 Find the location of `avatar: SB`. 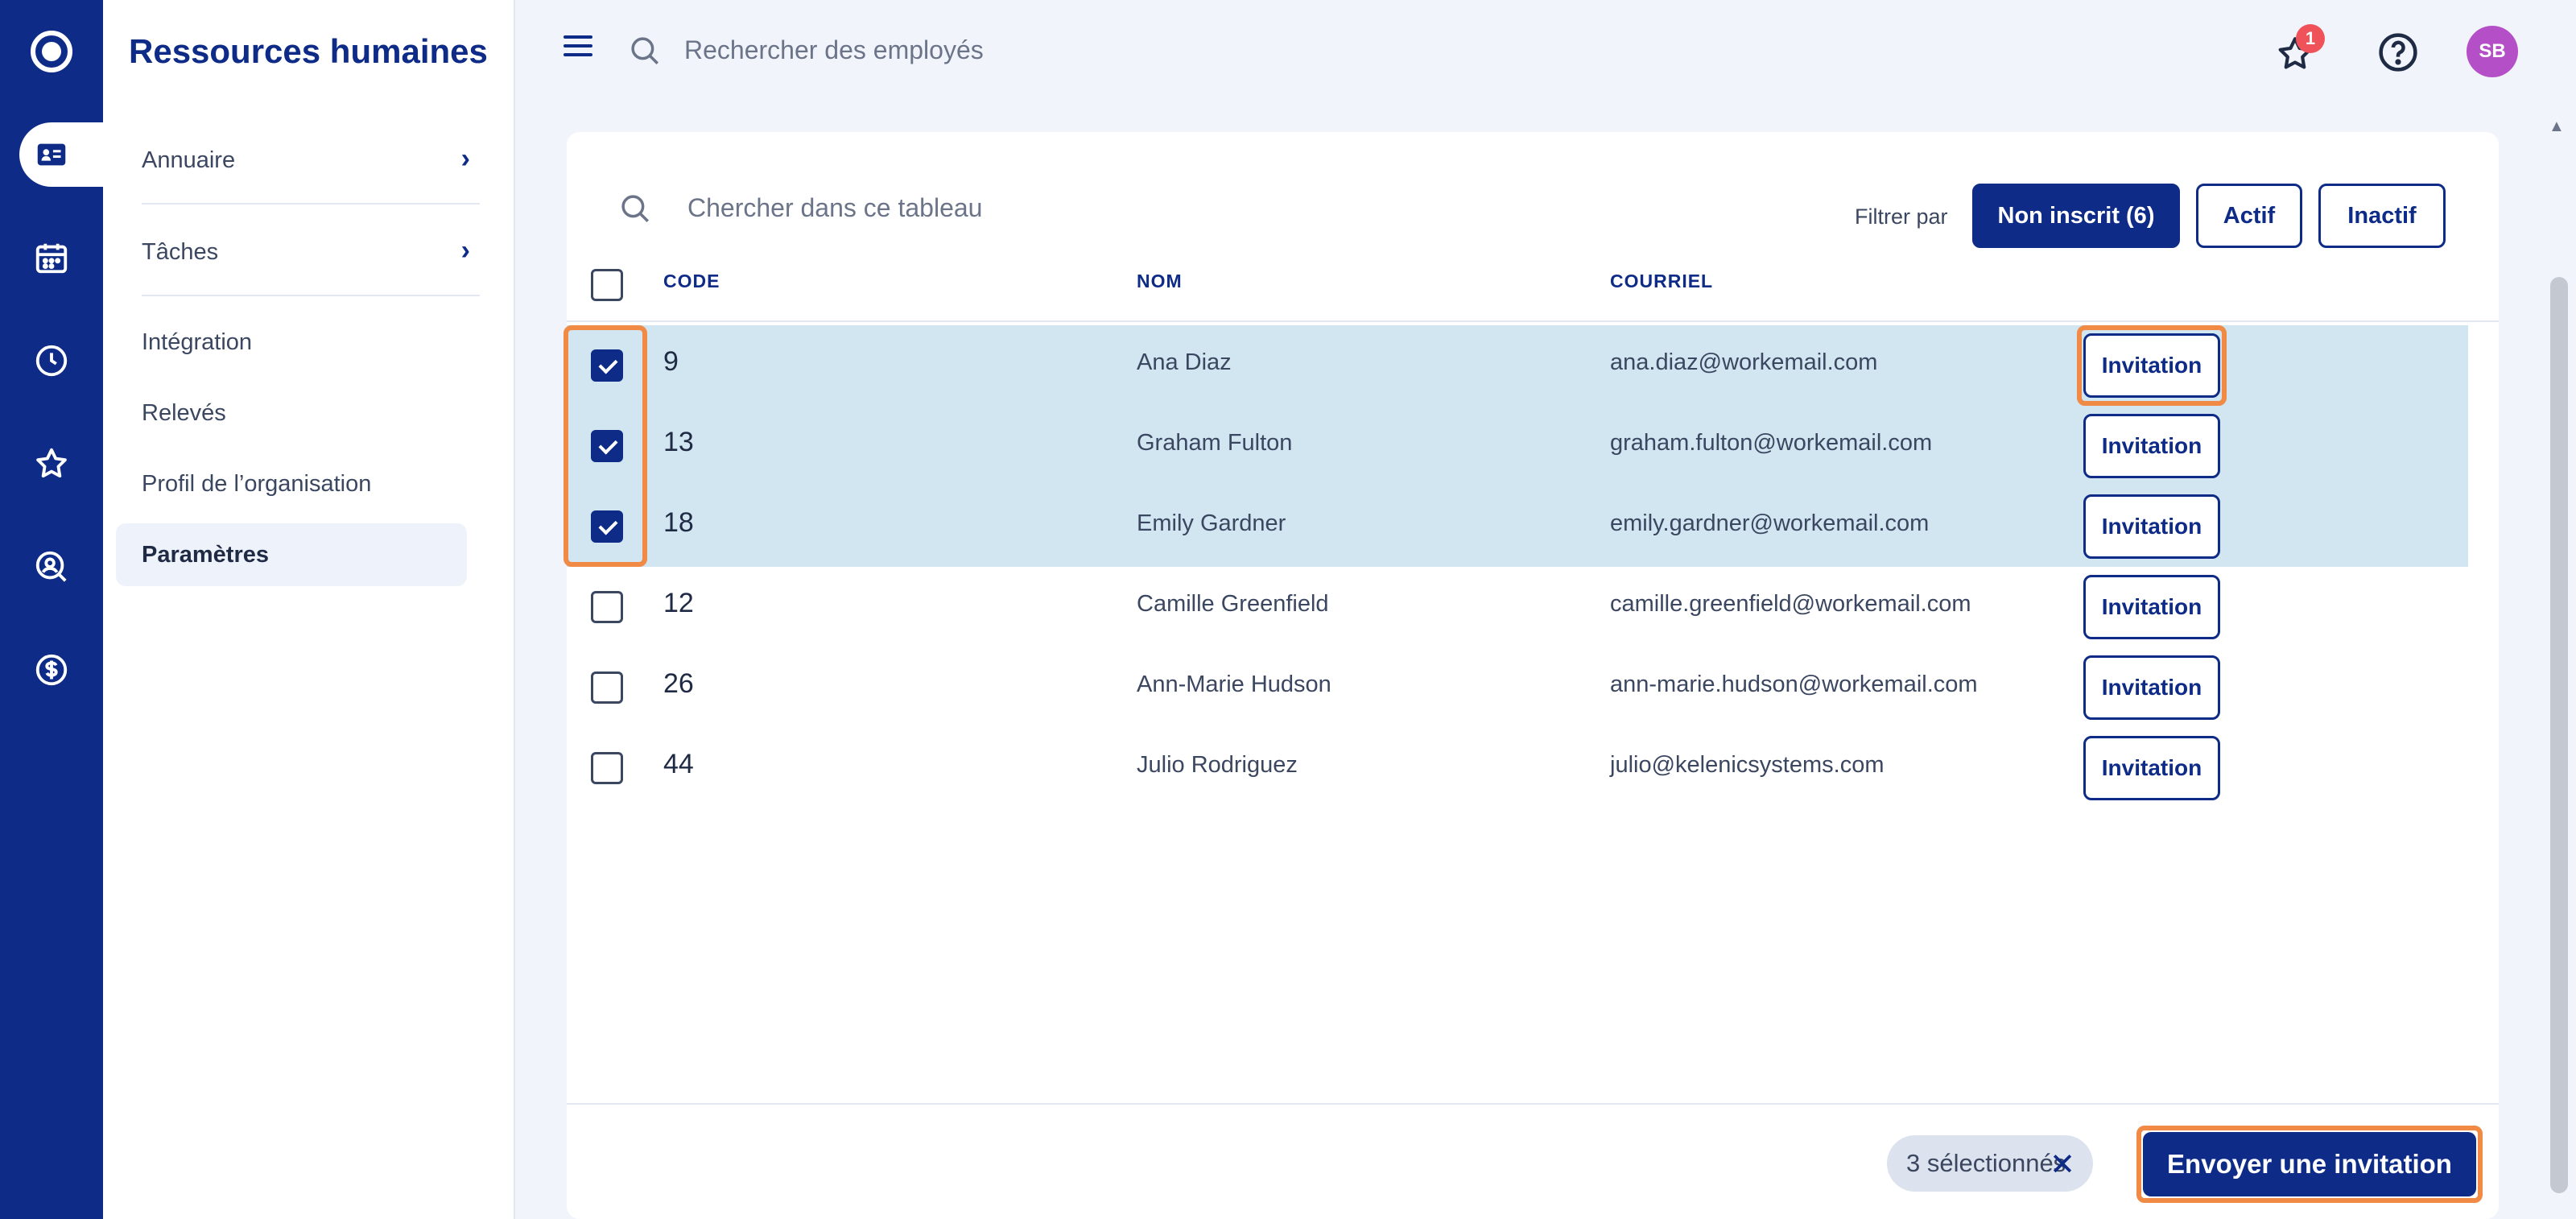

avatar: SB is located at coordinates (2492, 51).